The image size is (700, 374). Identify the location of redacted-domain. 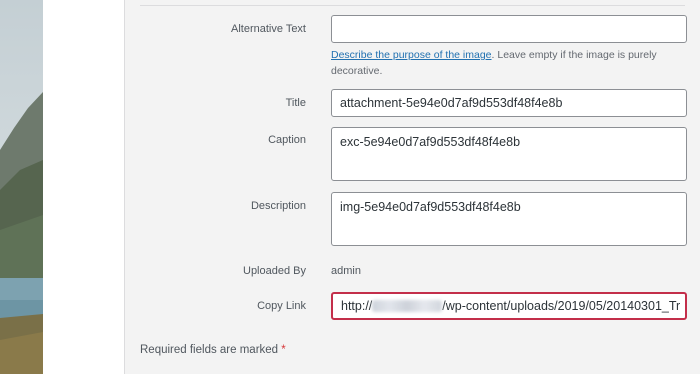
(407, 306).